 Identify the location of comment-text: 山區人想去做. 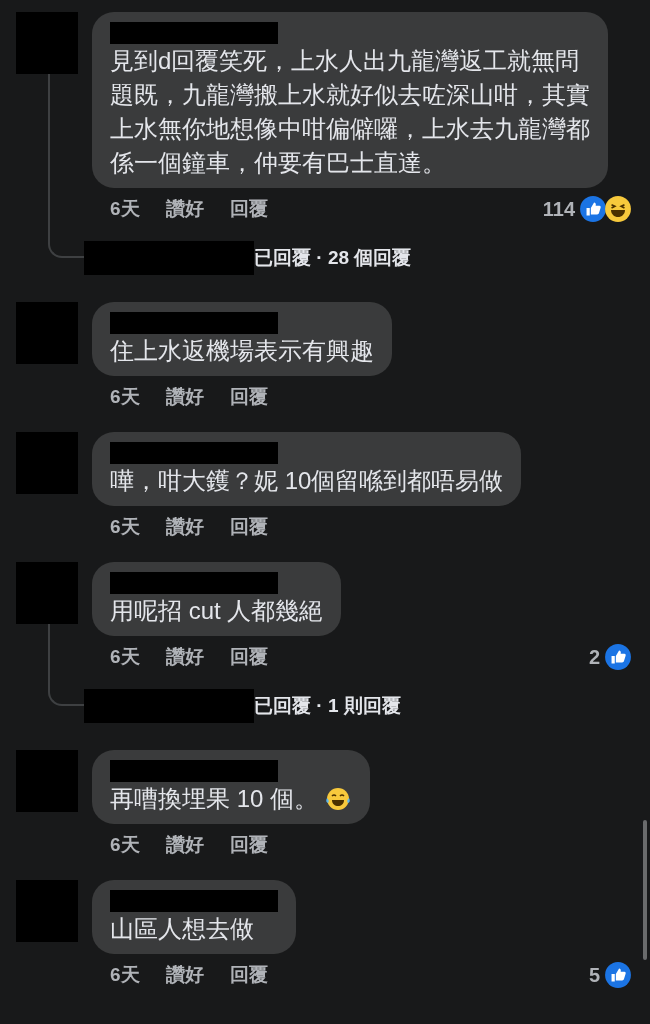
(182, 929).